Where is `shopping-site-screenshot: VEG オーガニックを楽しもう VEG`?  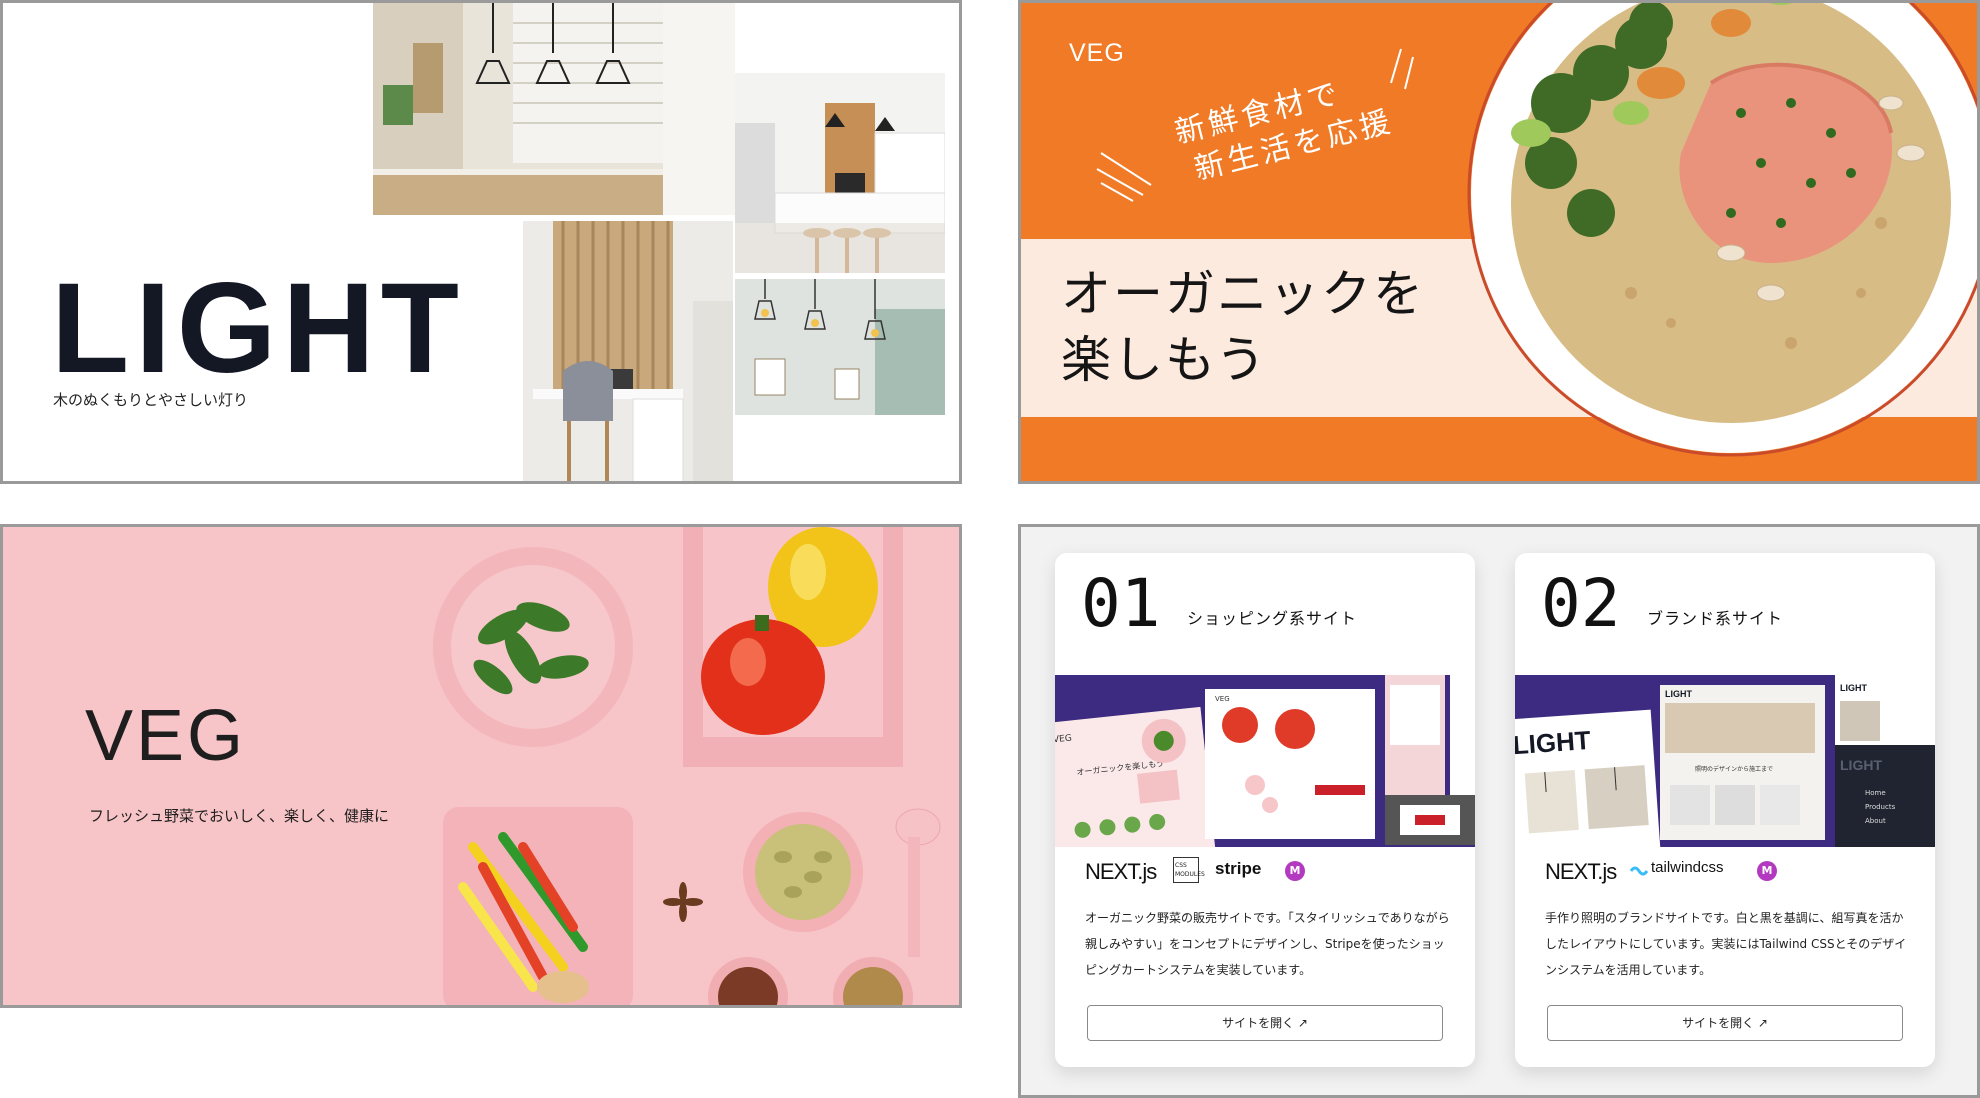
shopping-site-screenshot: VEG オーガニックを楽しもう VEG is located at coordinates (1265, 761).